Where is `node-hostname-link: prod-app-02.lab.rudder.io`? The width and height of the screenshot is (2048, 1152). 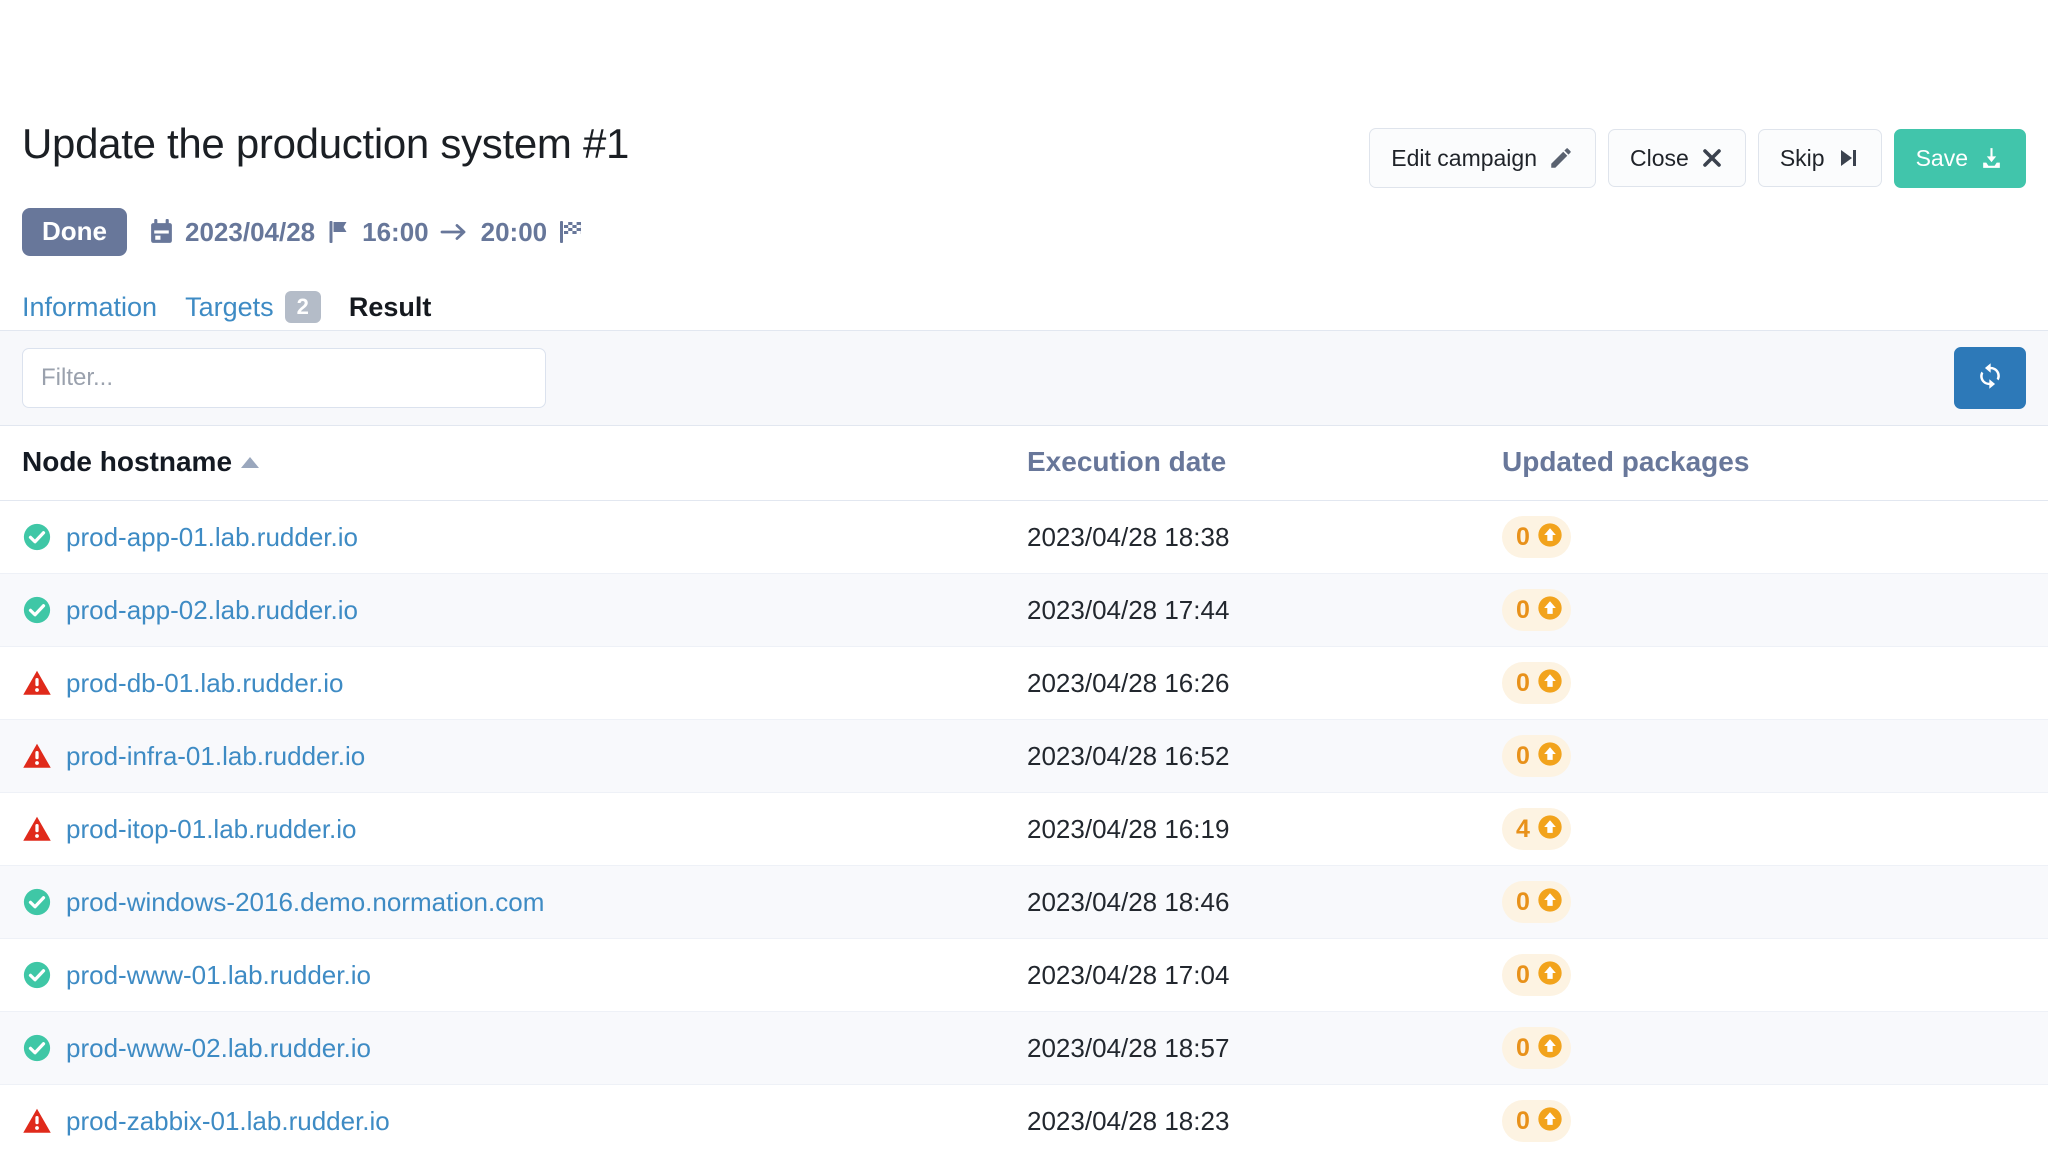 node-hostname-link: prod-app-02.lab.rudder.io is located at coordinates (212, 610).